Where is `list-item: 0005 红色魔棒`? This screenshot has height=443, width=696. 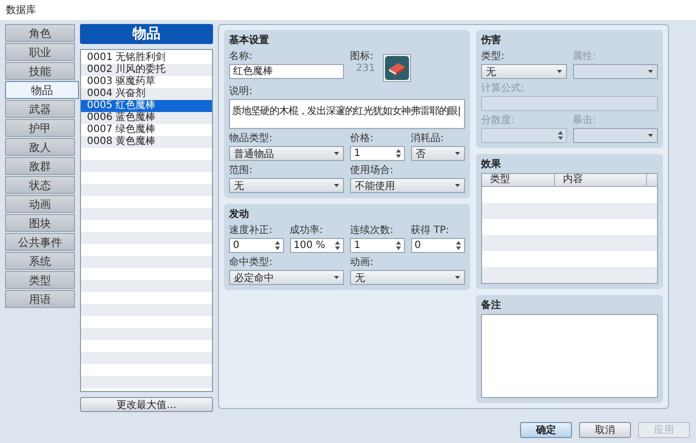 list-item: 0005 红色魔棒 is located at coordinates (146, 106).